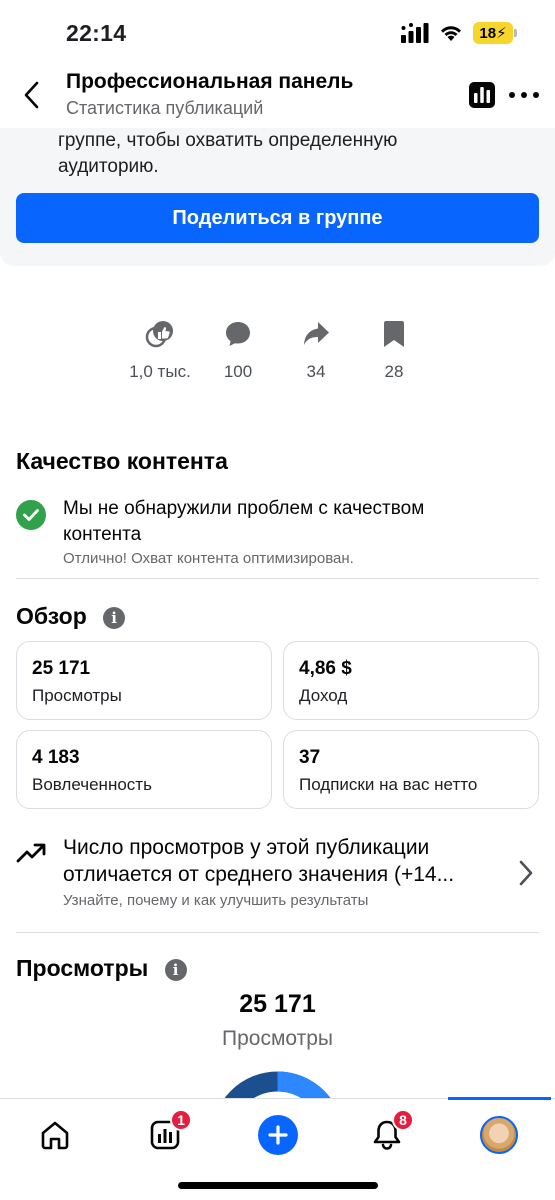 This screenshot has height=1200, width=555. Describe the element at coordinates (277, 31) in the screenshot. I see `status-bar: 22:14 18 ⚡` at that location.